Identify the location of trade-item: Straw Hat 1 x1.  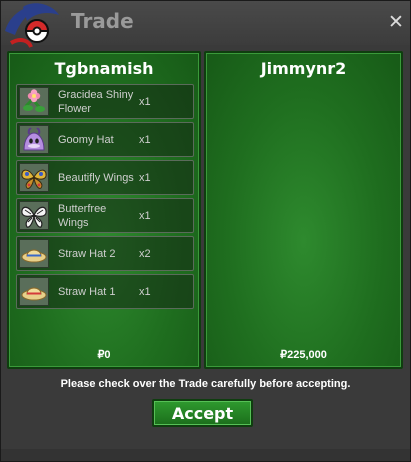
(105, 291).